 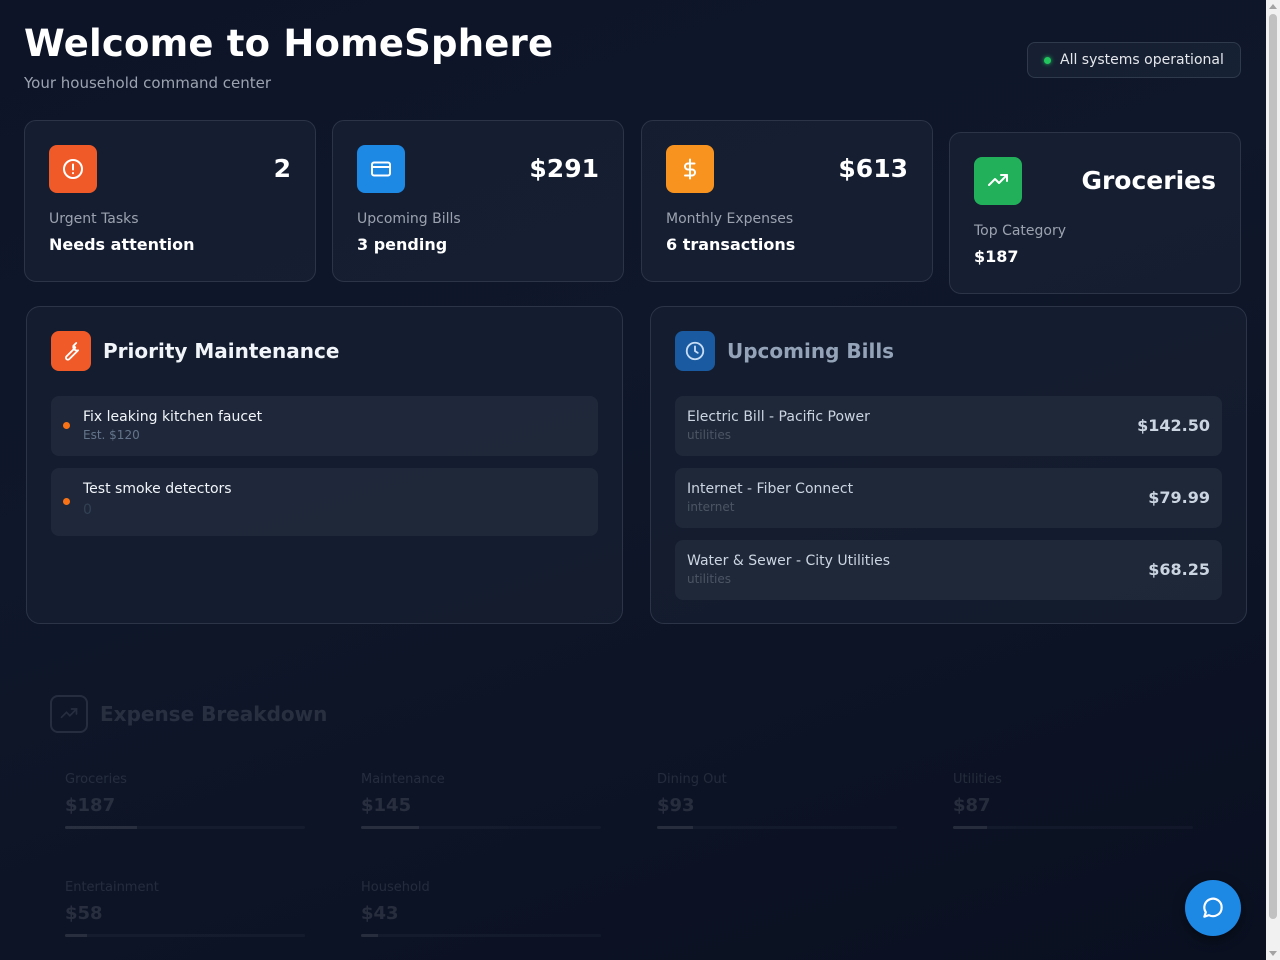 I want to click on panel-header: Upcoming Bills, so click(x=784, y=351).